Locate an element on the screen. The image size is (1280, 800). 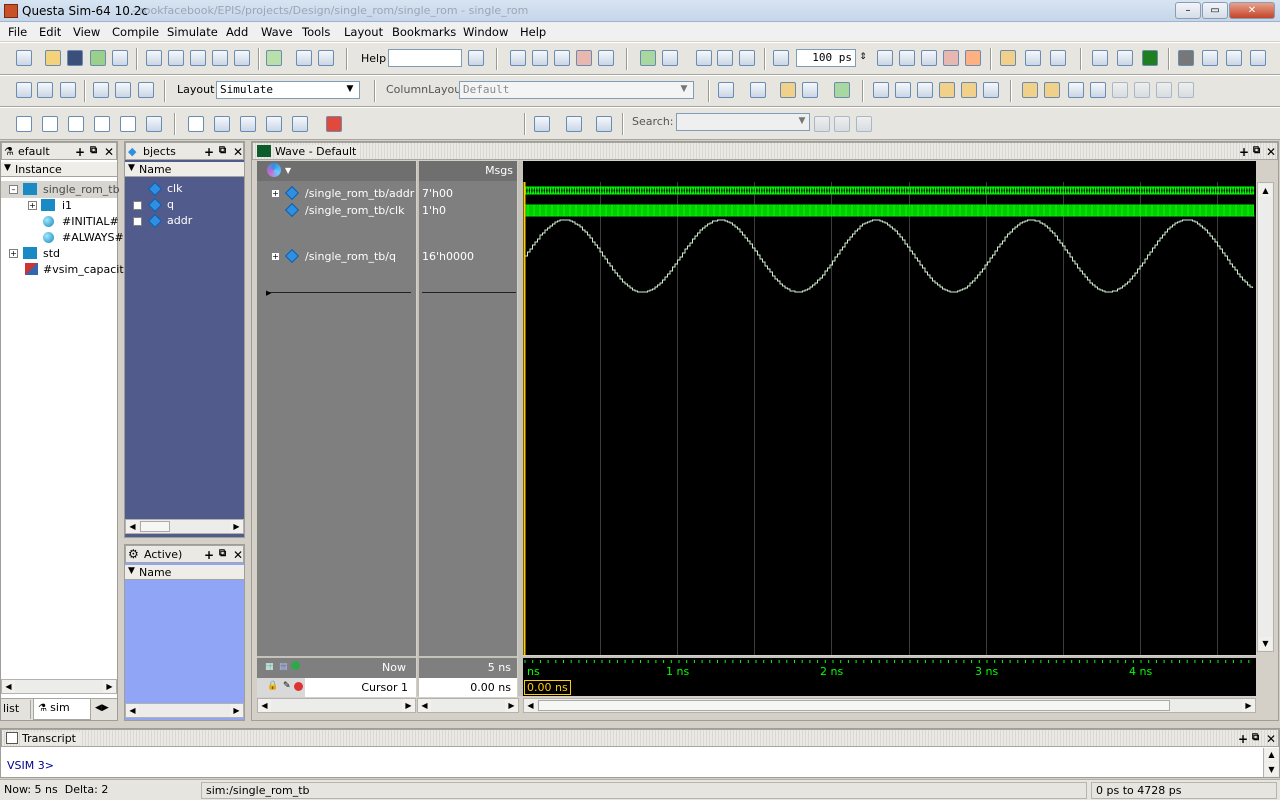
cursor-time-marker: 0.00 ns is located at coordinates (547, 687).